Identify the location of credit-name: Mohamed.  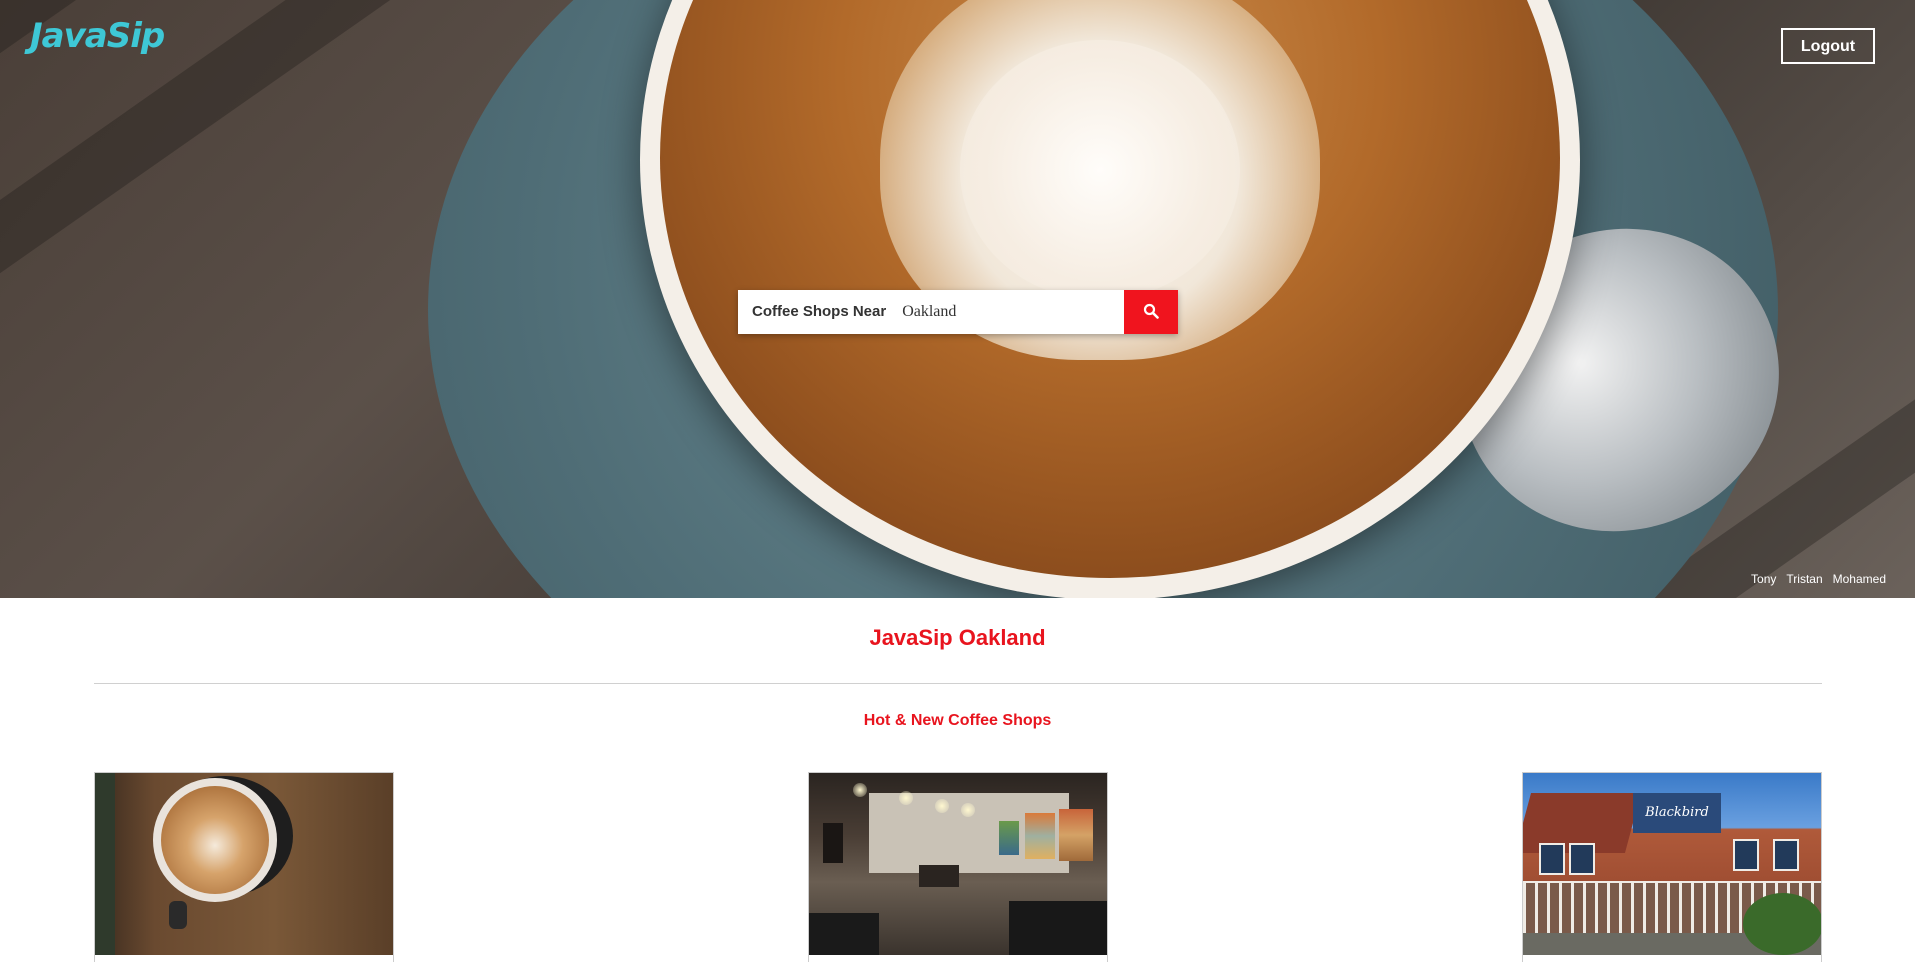
(1859, 579).